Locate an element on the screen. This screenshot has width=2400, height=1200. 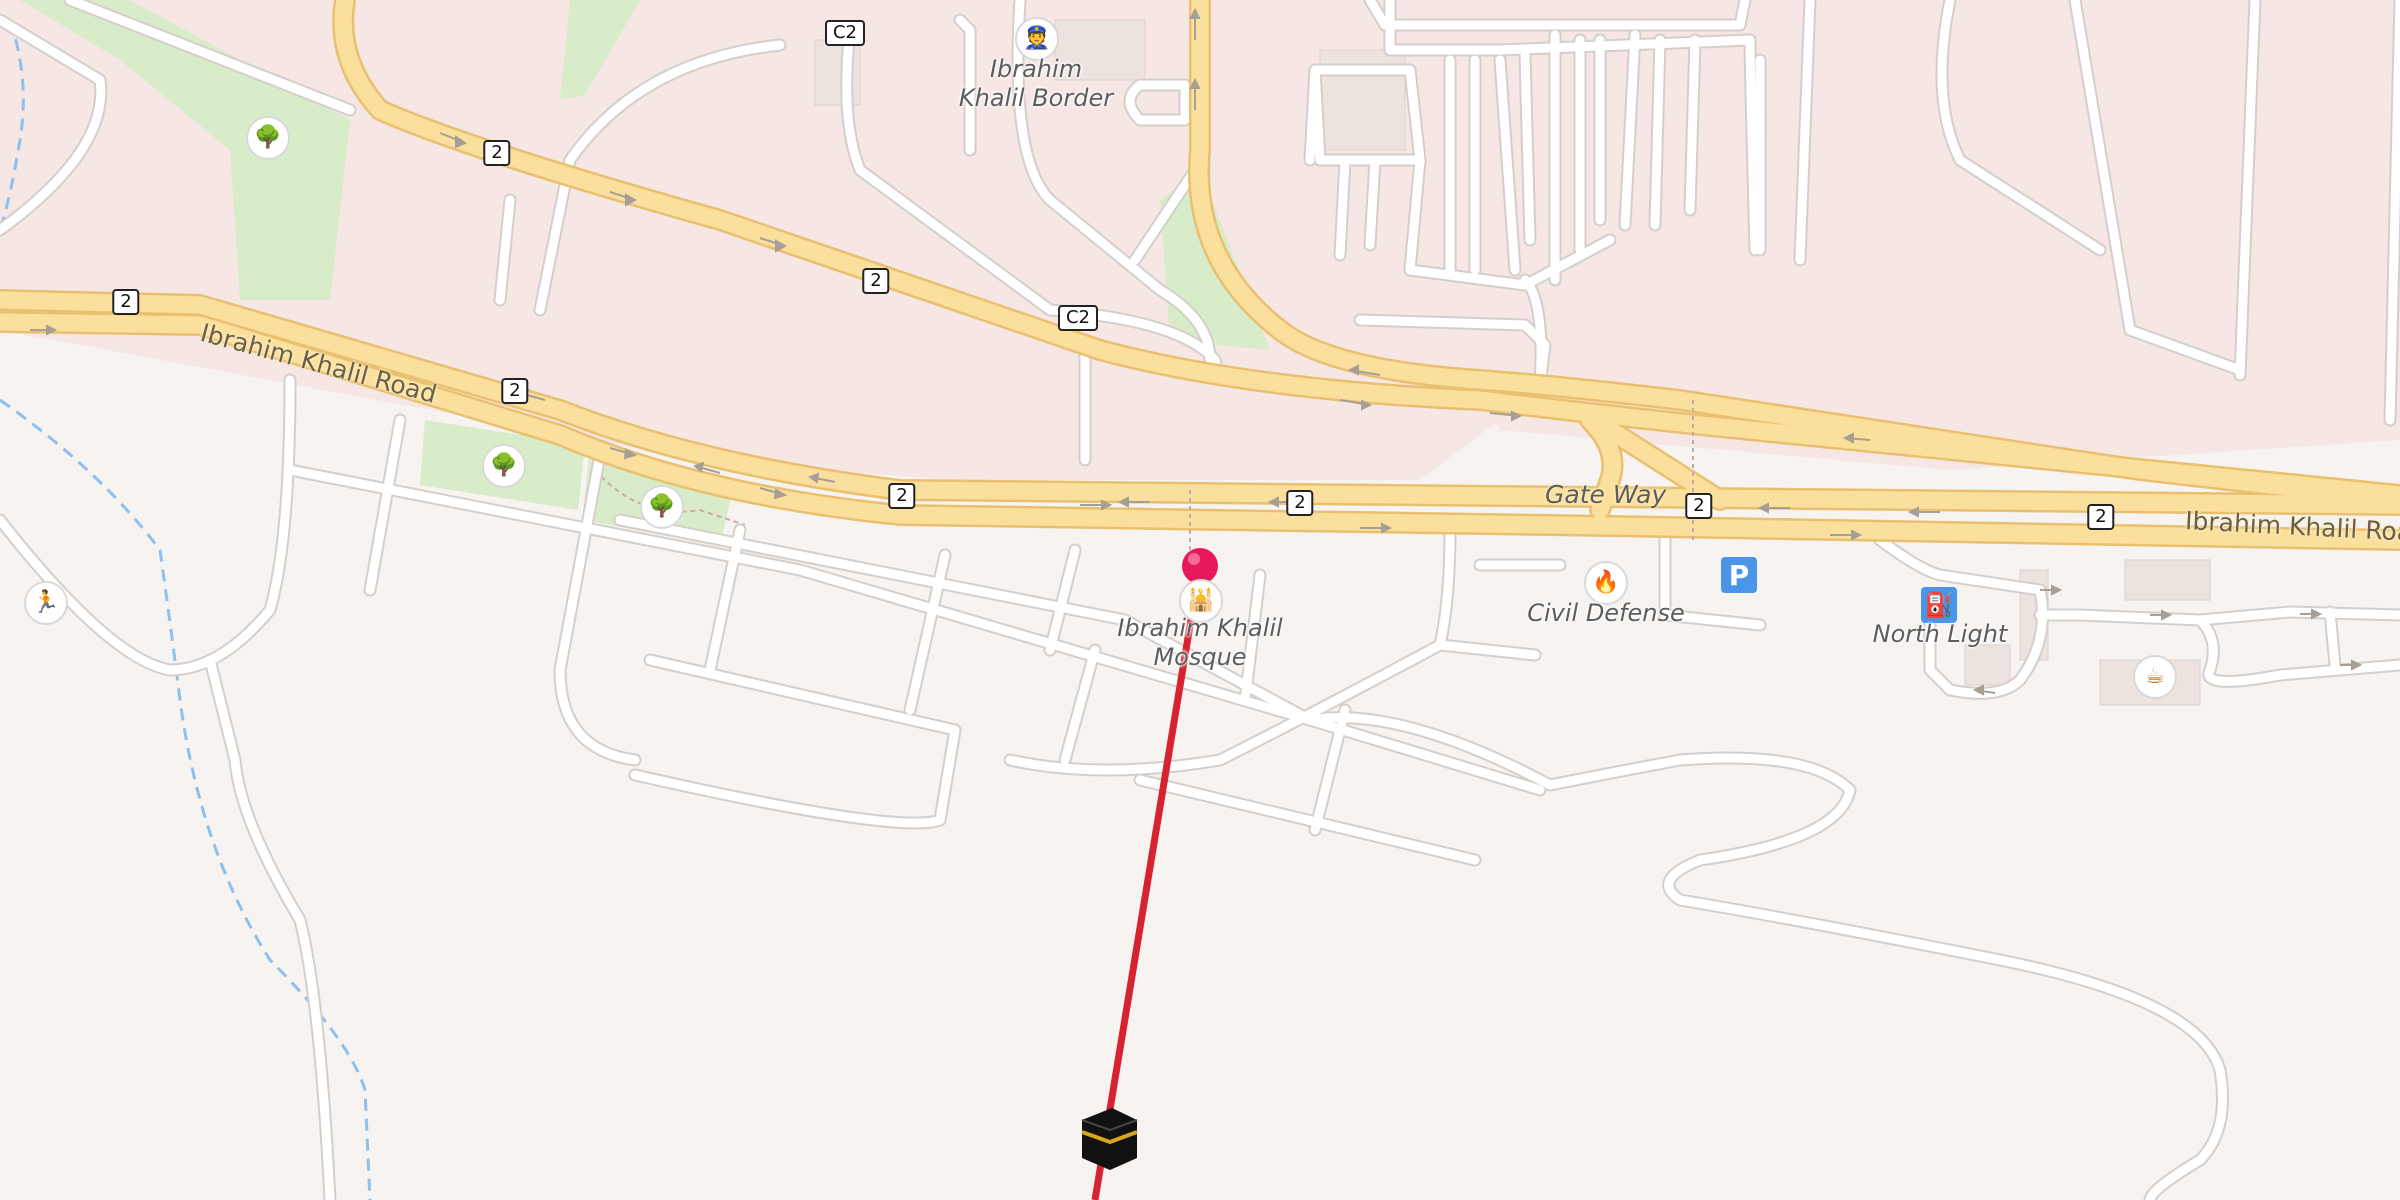
kaaba-icon is located at coordinates (1109, 1139).